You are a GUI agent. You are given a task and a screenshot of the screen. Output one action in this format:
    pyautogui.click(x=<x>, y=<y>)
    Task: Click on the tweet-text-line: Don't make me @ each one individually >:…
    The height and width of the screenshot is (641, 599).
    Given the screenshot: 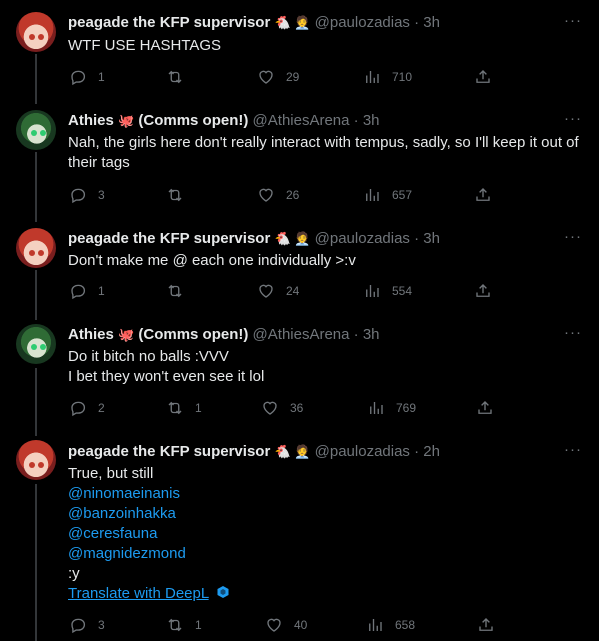 What is the action you would take?
    pyautogui.click(x=212, y=260)
    